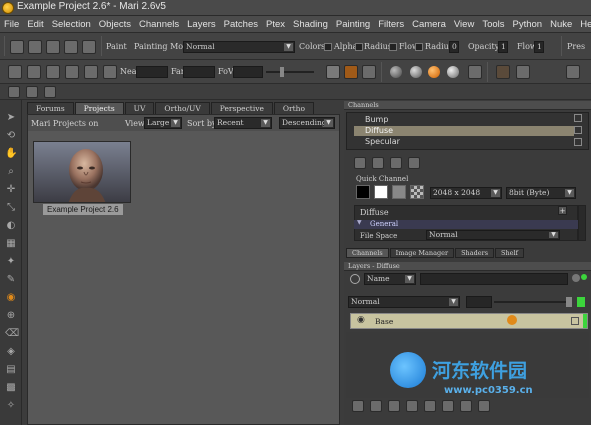 The width and height of the screenshot is (591, 425). I want to click on tab-projects: Projects, so click(99, 108).